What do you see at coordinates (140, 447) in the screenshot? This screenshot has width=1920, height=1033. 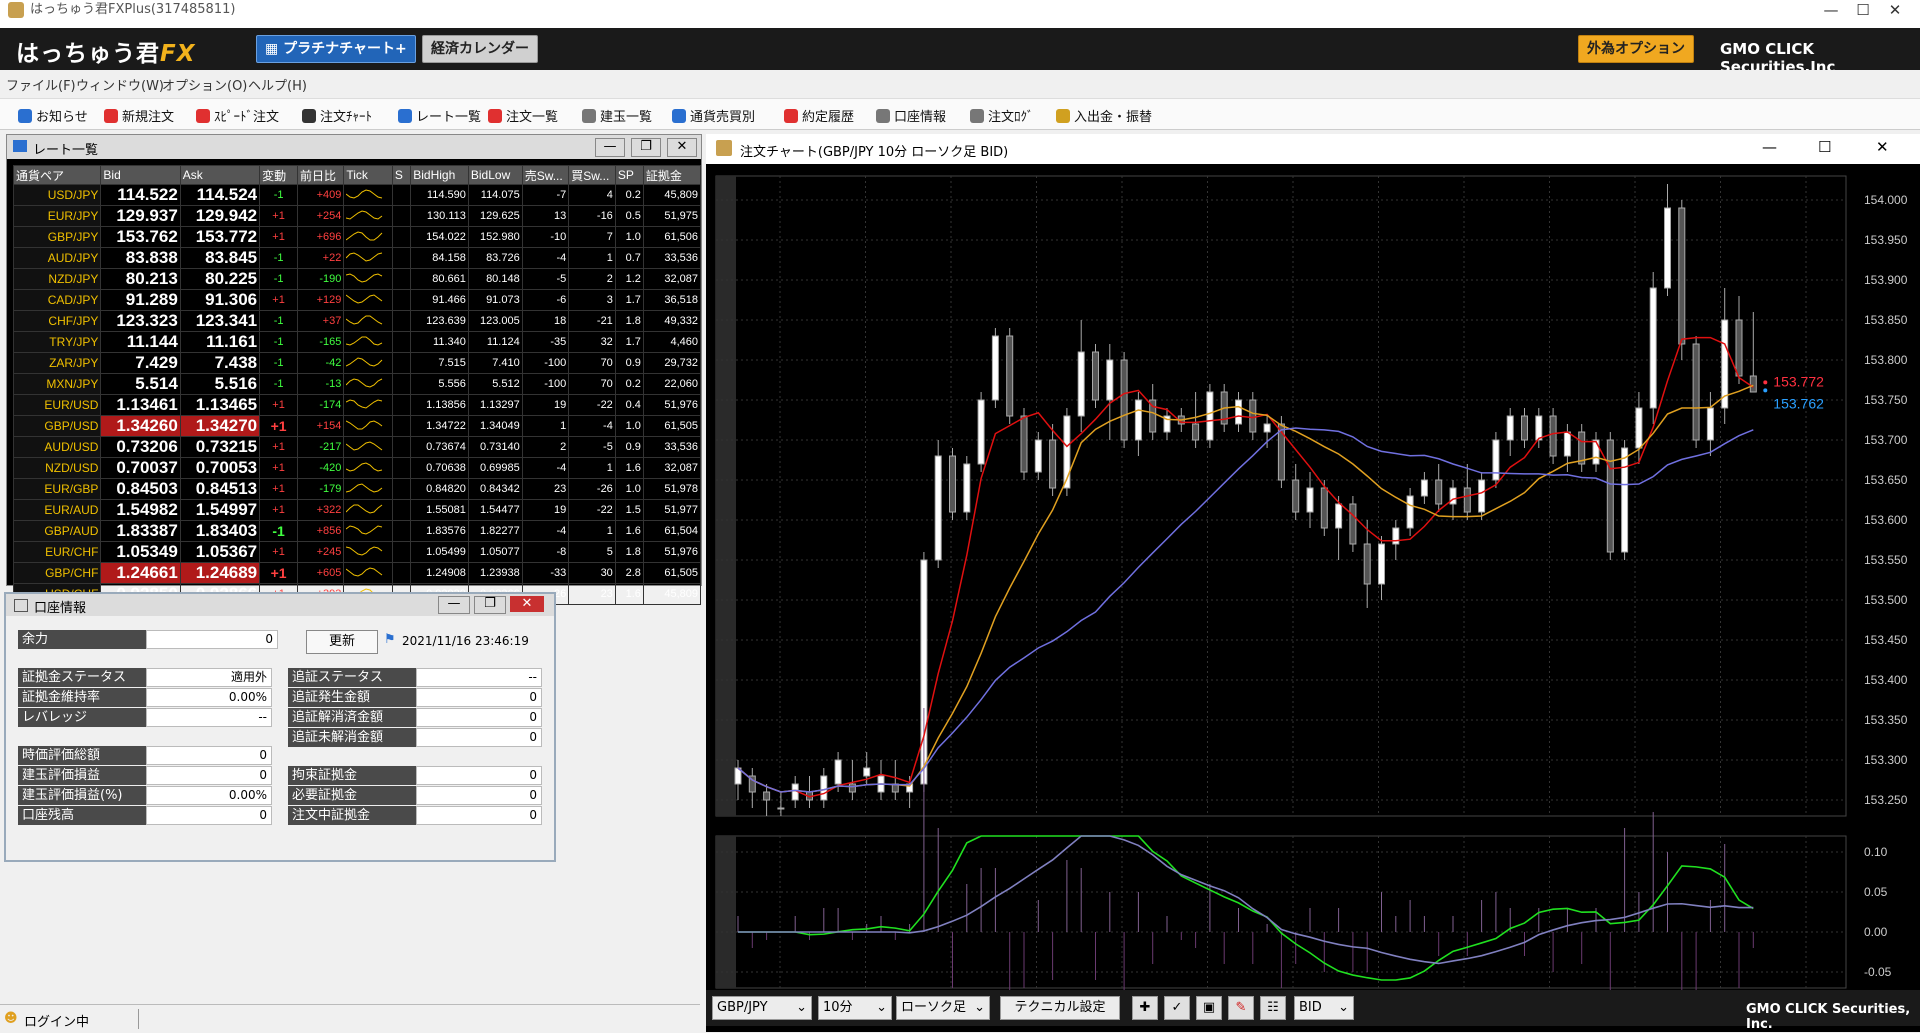 I see `bid-cell: 0.73206` at bounding box center [140, 447].